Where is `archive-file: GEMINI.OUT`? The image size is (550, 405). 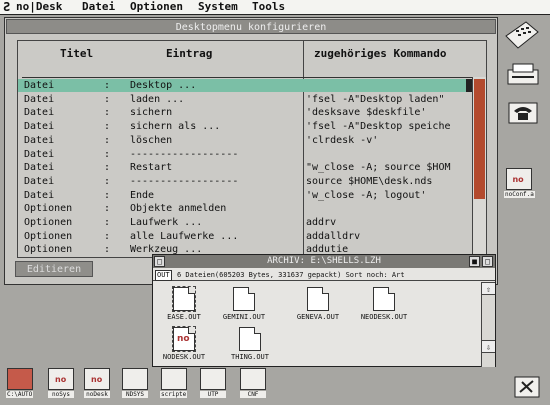
archive-file: GEMINI.OUT is located at coordinates (244, 305).